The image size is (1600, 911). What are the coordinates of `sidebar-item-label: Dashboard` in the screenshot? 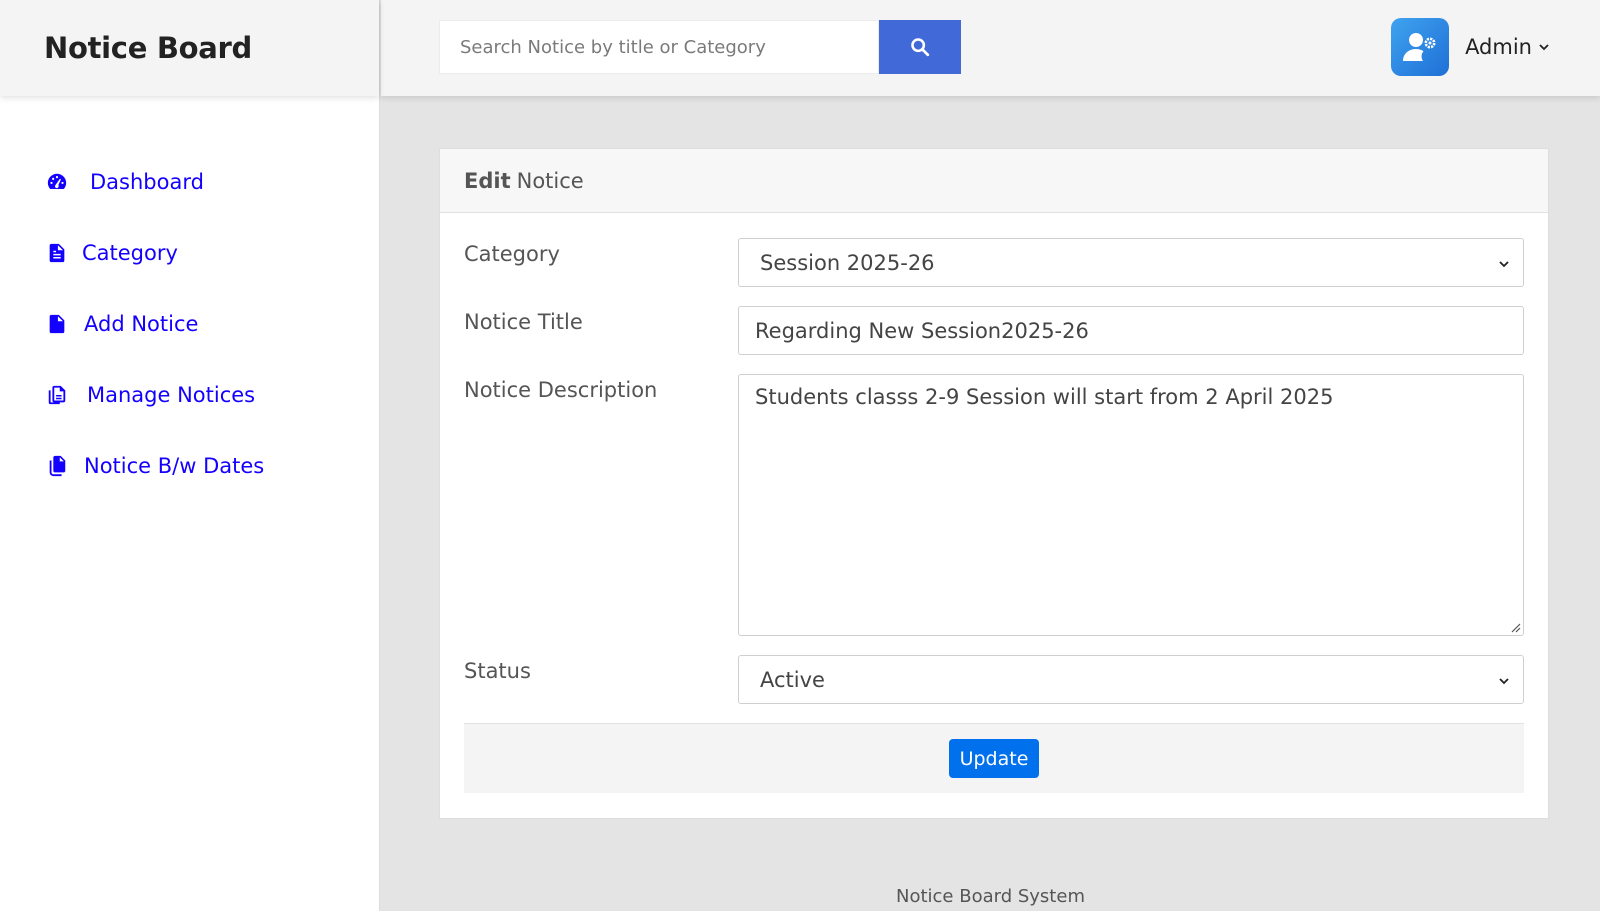 It's located at (147, 181).